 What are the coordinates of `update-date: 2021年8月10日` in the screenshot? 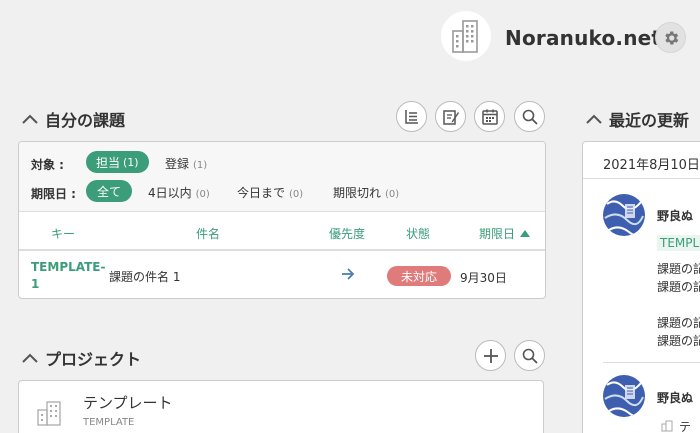 It's located at (651, 165).